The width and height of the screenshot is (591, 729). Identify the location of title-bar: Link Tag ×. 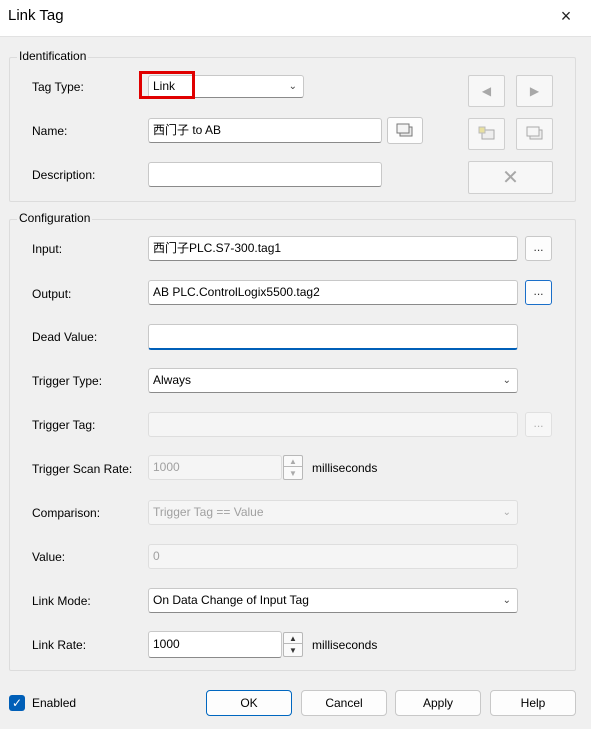
(295, 17).